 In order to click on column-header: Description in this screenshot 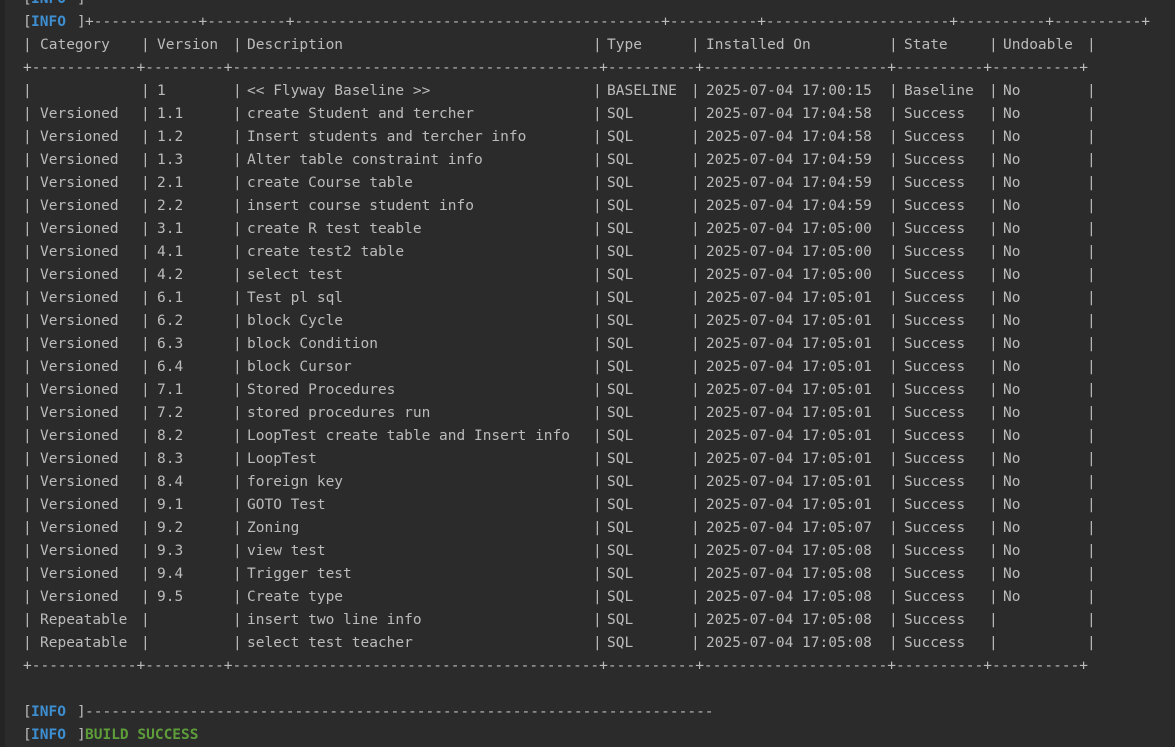, I will do `click(295, 45)`.